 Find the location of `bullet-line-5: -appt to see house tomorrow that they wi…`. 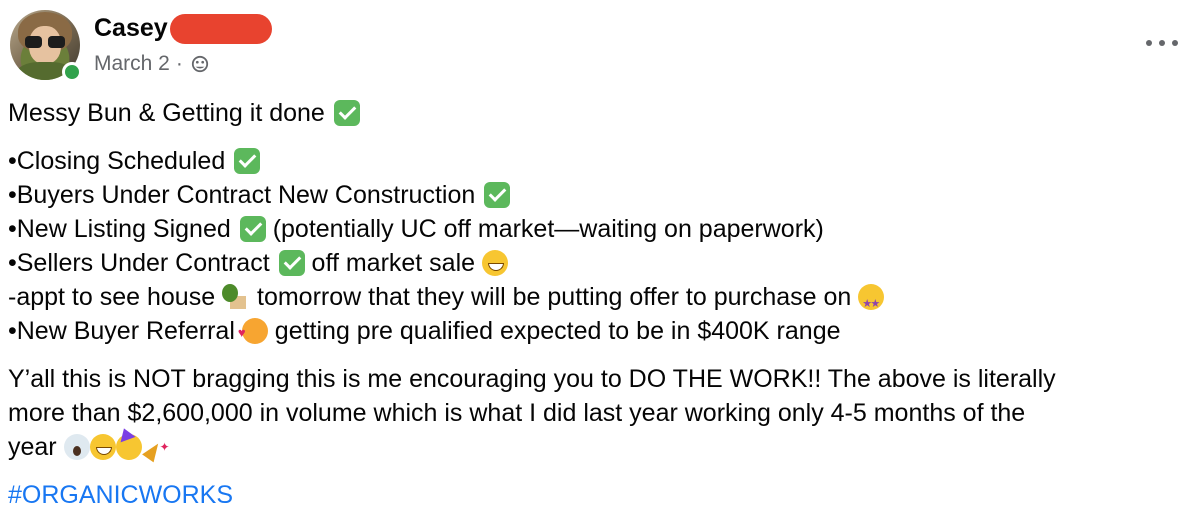

bullet-line-5: -appt to see house tomorrow that they wi… is located at coordinates (598, 300).